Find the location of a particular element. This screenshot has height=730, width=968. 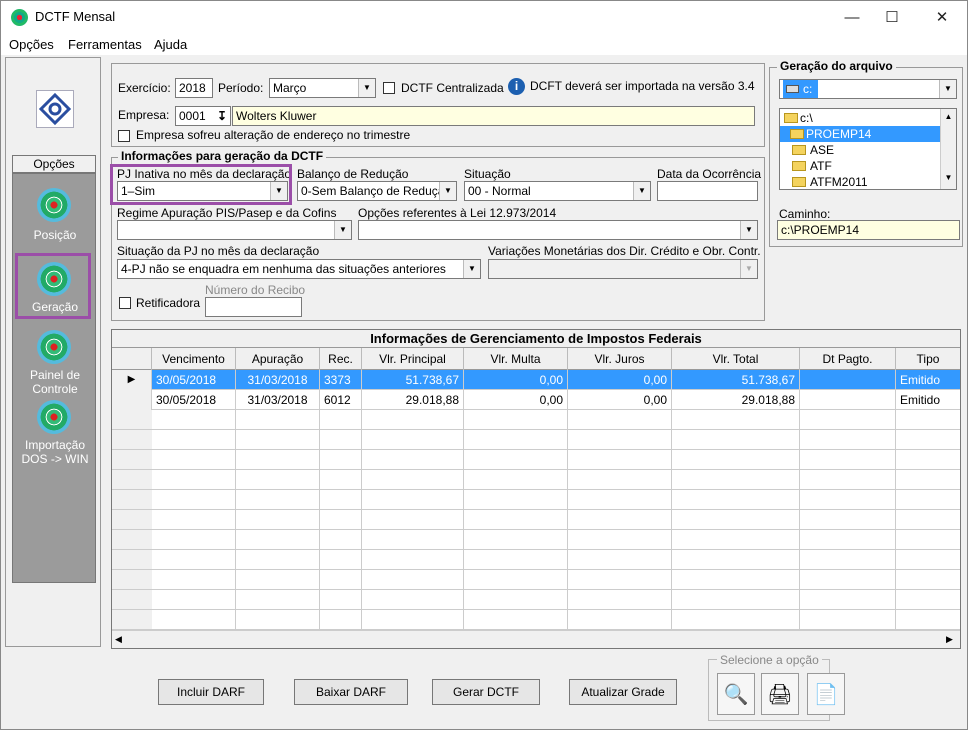

drive-text: c: is located at coordinates (808, 89).